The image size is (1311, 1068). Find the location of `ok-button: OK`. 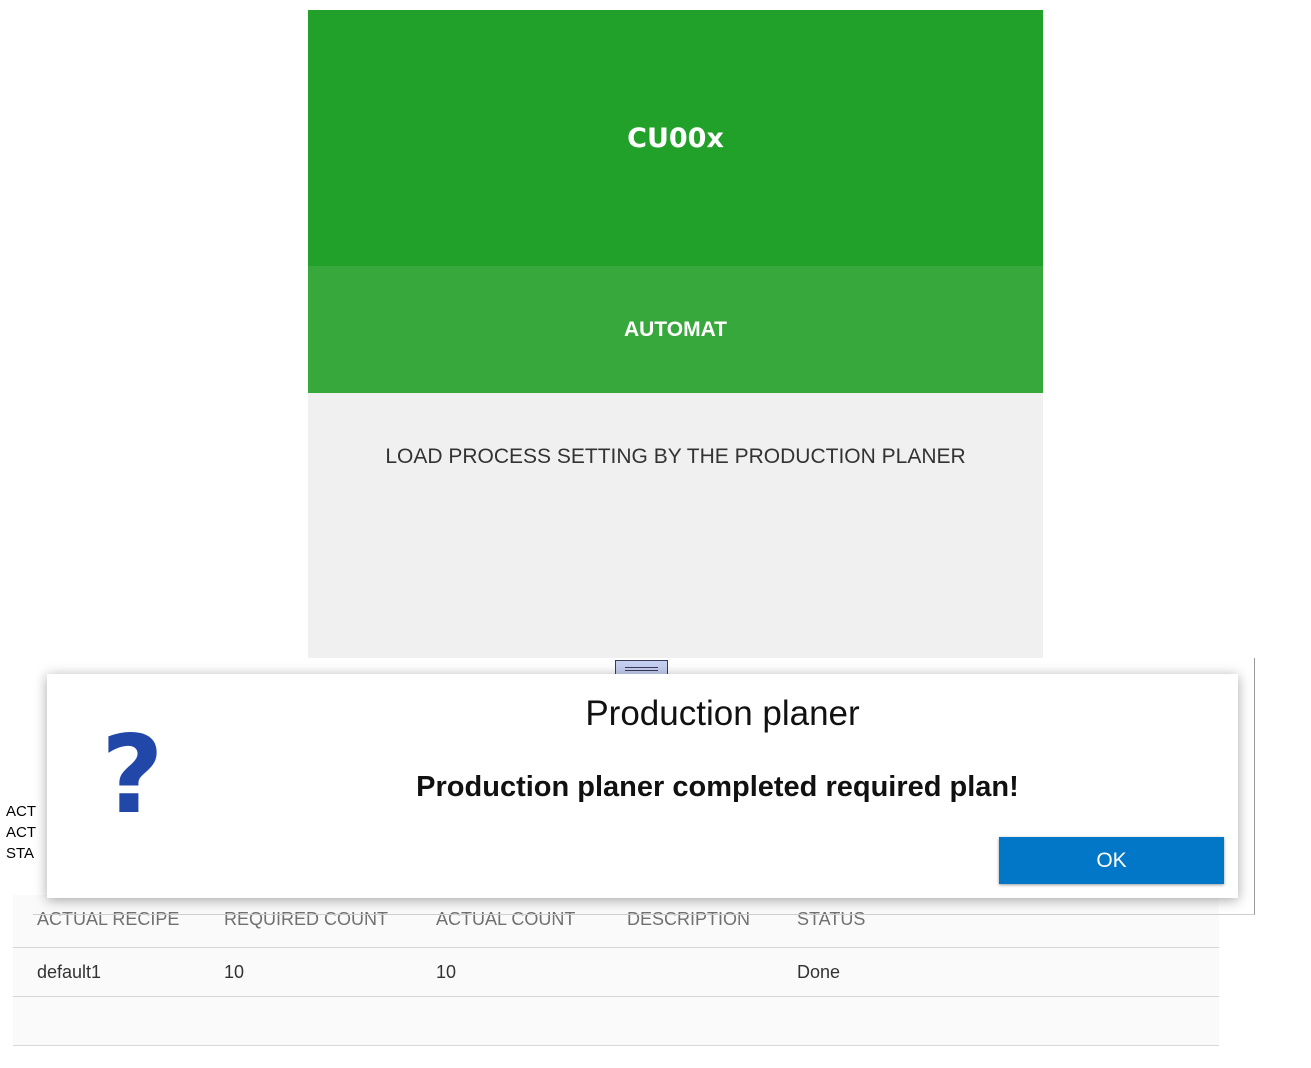

ok-button: OK is located at coordinates (1111, 860).